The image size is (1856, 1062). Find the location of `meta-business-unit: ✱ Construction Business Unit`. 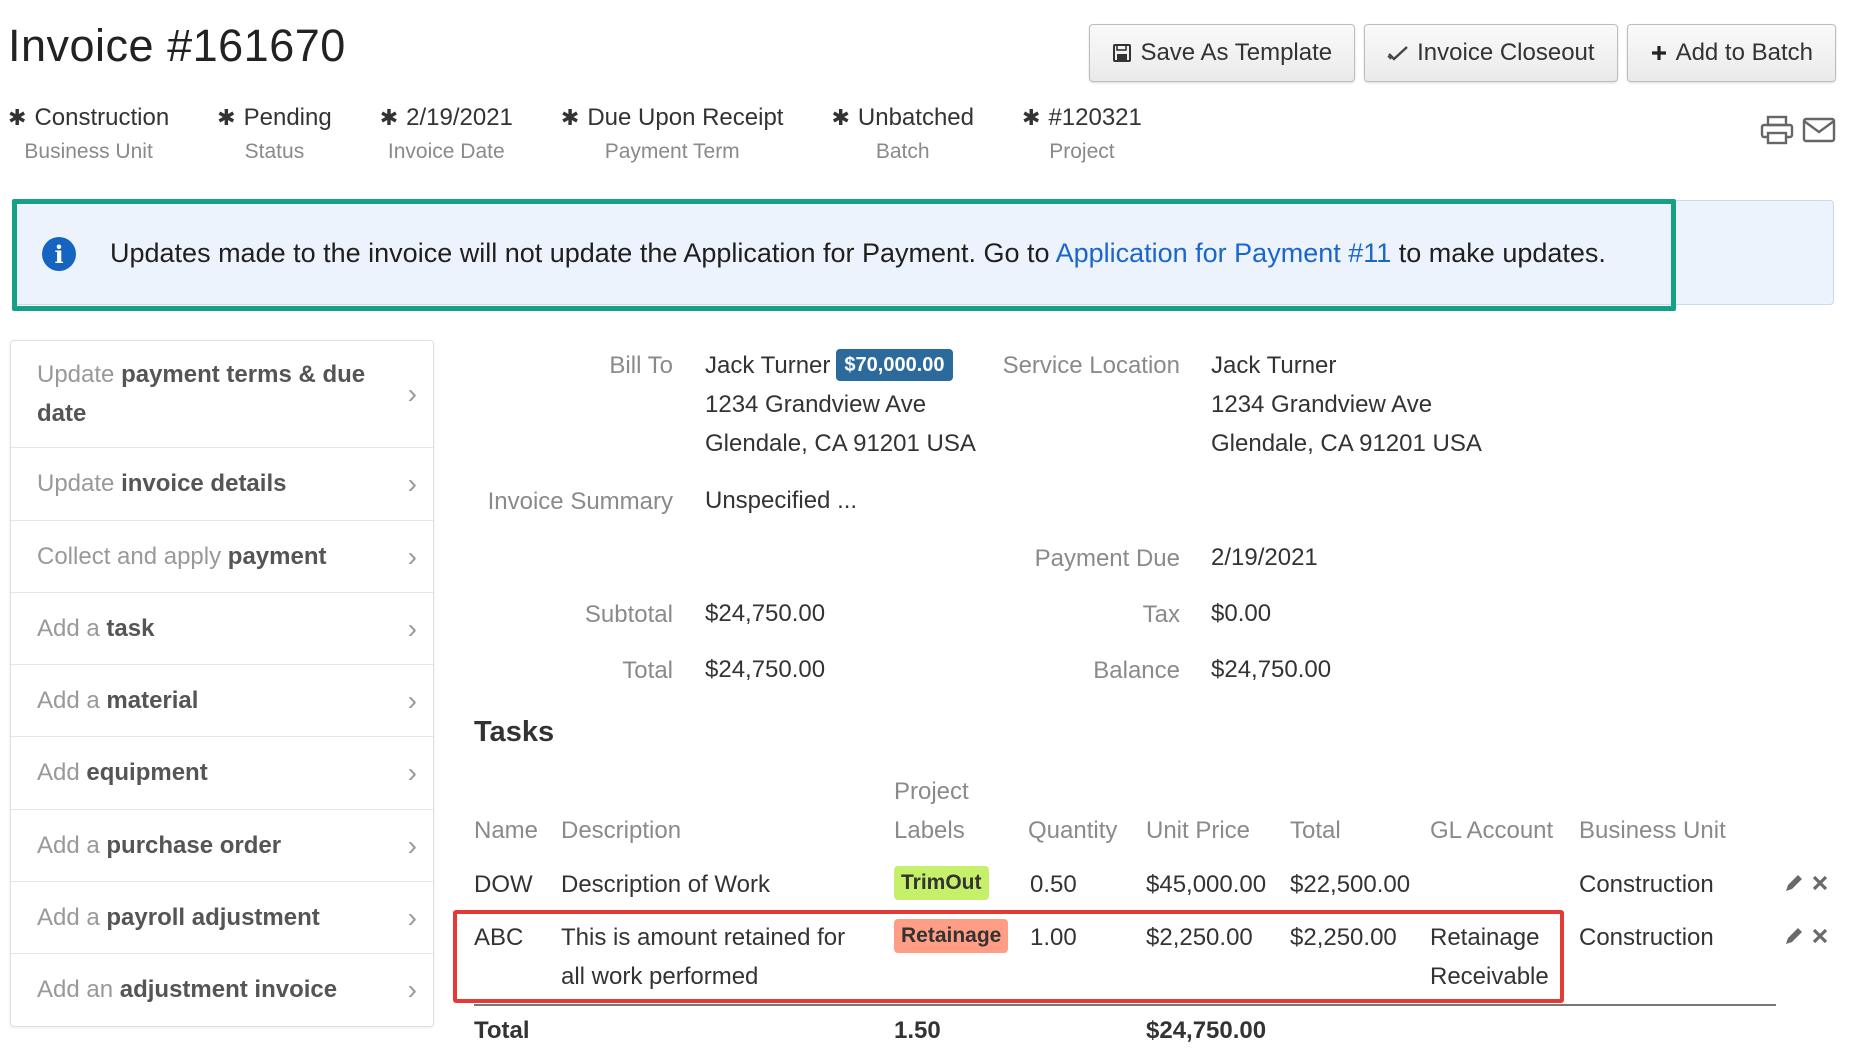

meta-business-unit: ✱ Construction Business Unit is located at coordinates (88, 134).